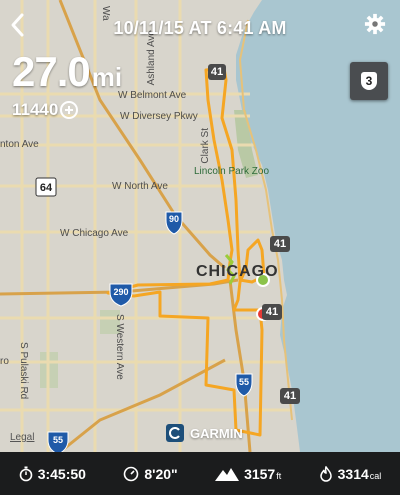  Describe the element at coordinates (232, 171) in the screenshot. I see `park-label-lincoln-park-zoo: Lincoln Park Zoo` at that location.